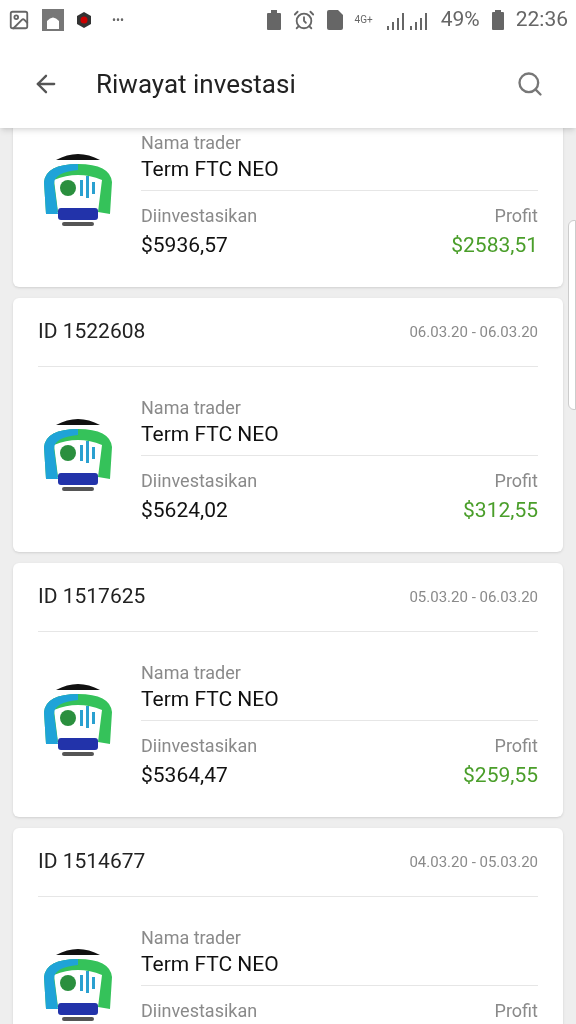 The image size is (576, 1024). What do you see at coordinates (473, 862) in the screenshot?
I see `date-range: 04.03.20 - 05.03.20` at bounding box center [473, 862].